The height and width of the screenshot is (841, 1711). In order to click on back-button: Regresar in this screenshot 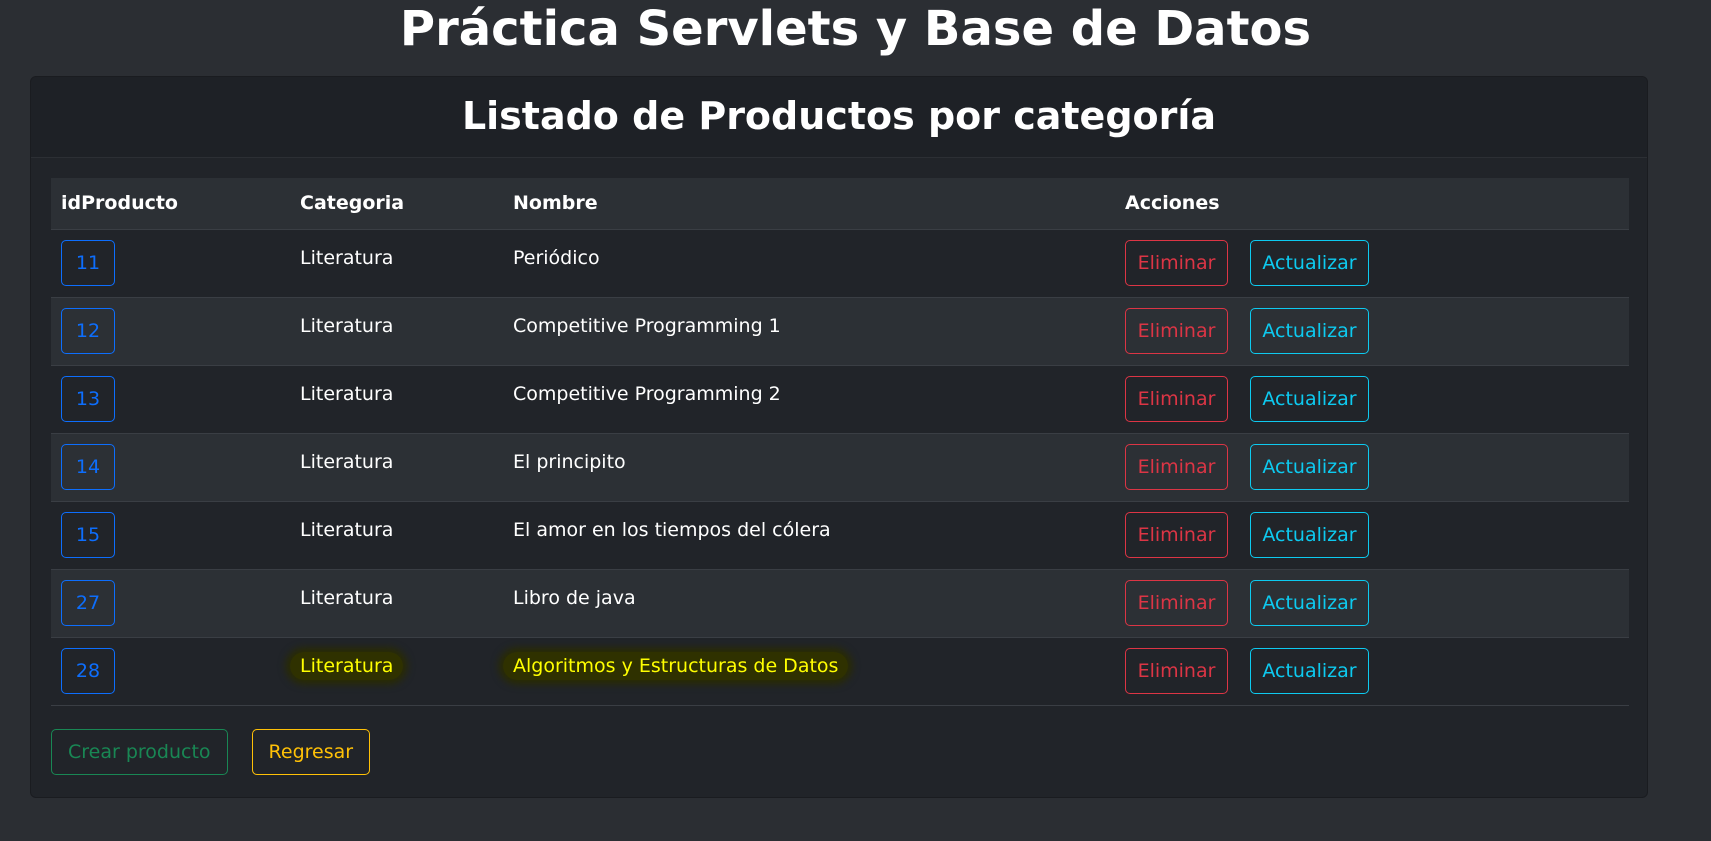, I will do `click(311, 752)`.